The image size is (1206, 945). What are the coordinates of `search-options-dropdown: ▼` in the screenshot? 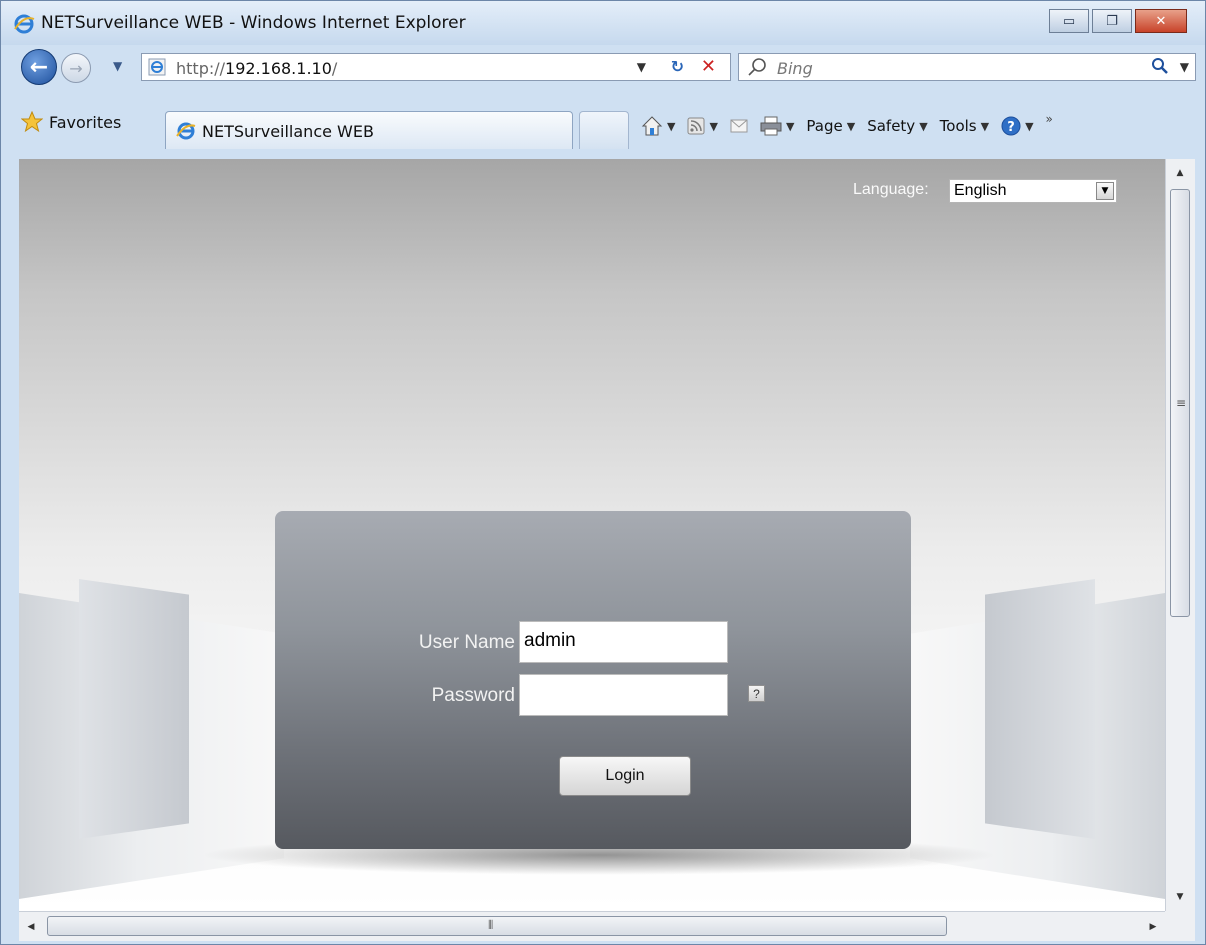 It's located at (1184, 67).